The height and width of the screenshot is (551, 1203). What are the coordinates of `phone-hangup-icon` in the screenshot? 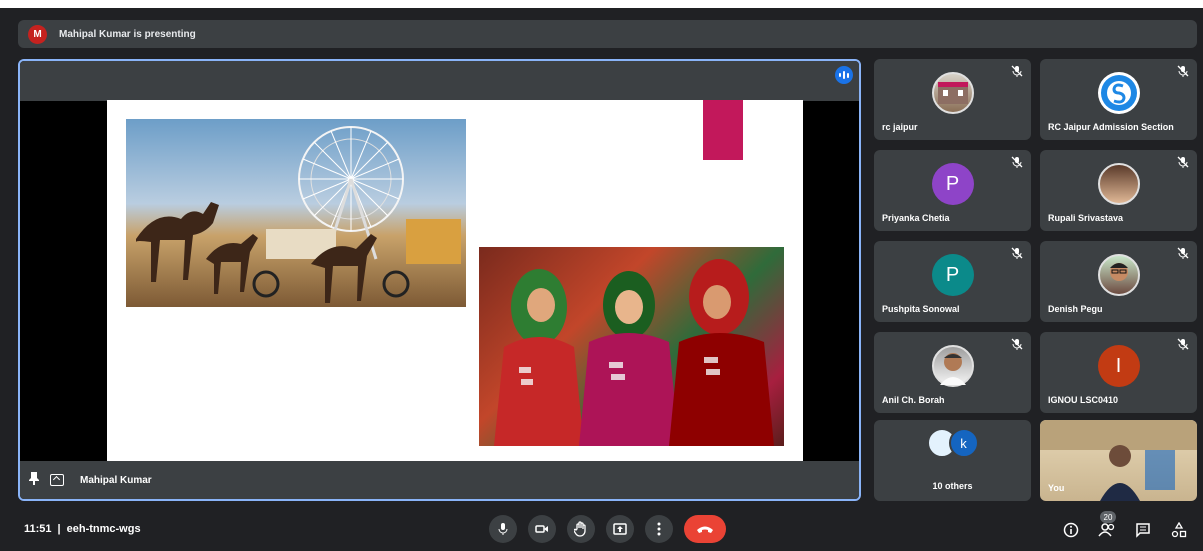 It's located at (705, 529).